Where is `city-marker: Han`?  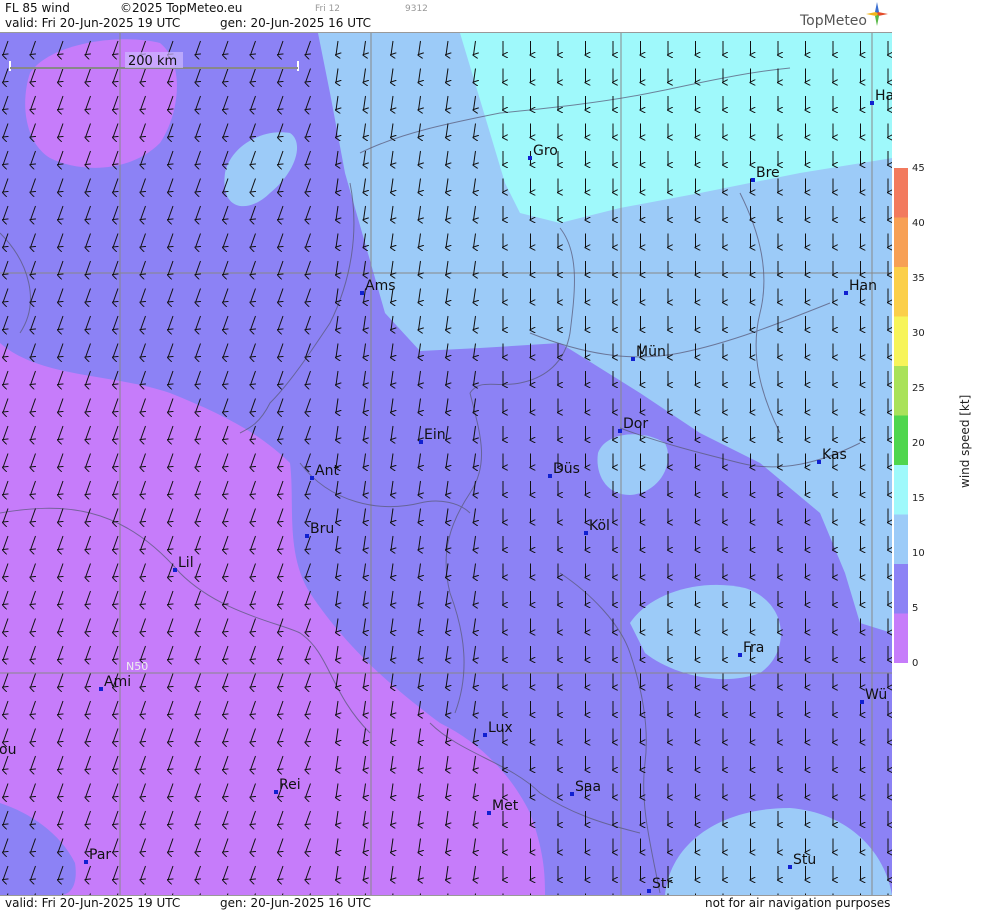 city-marker: Han is located at coordinates (860, 286).